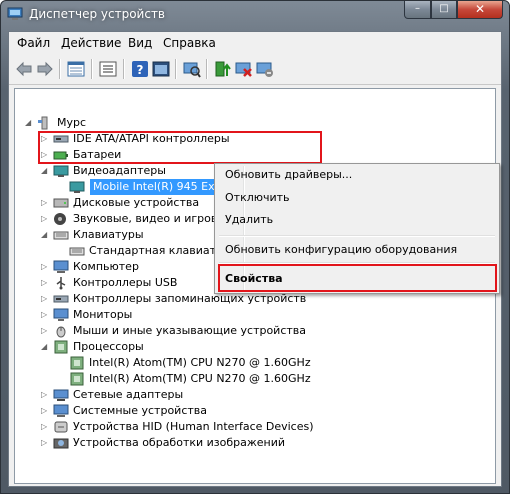 The height and width of the screenshot is (494, 510). Describe the element at coordinates (15, 13) in the screenshot. I see `device-manager-app-icon` at that location.